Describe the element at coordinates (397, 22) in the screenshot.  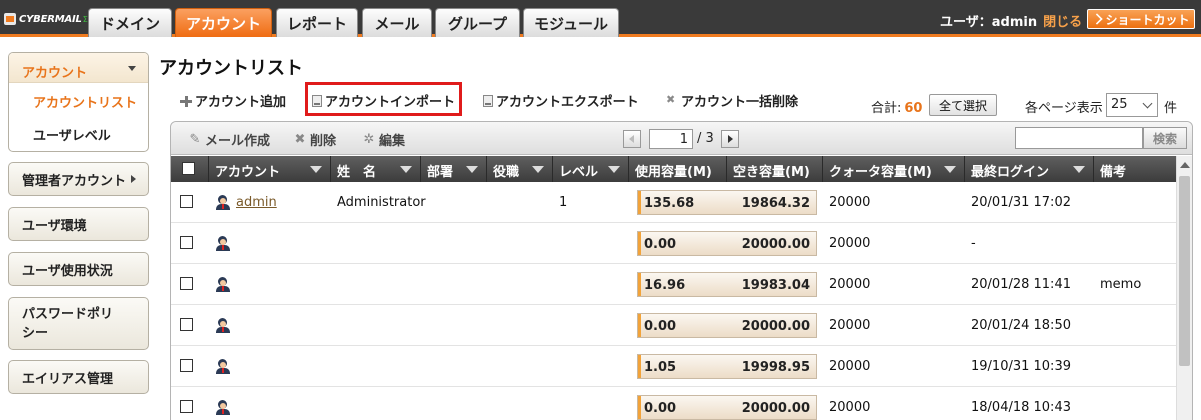
I see `tab-mail: メール` at that location.